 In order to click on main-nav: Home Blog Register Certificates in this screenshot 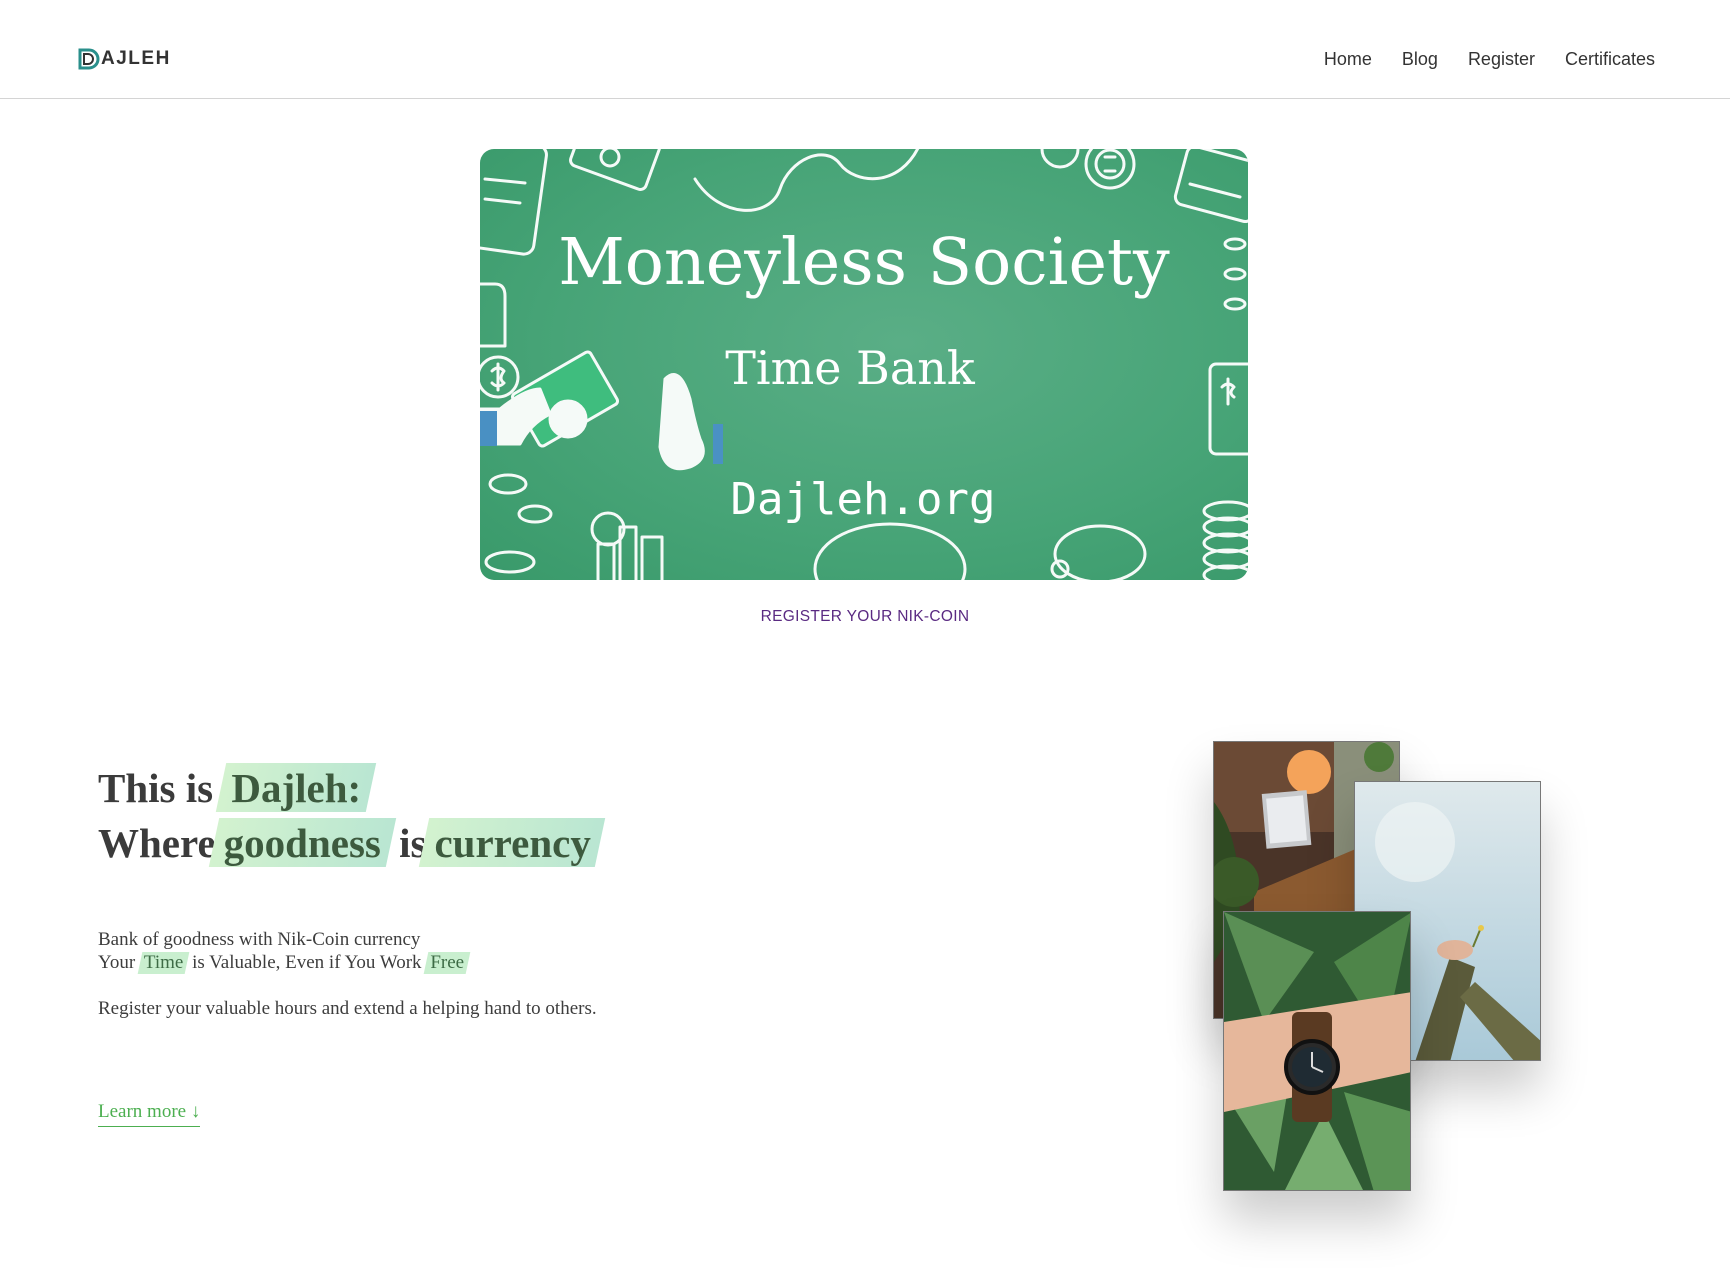, I will do `click(1489, 59)`.